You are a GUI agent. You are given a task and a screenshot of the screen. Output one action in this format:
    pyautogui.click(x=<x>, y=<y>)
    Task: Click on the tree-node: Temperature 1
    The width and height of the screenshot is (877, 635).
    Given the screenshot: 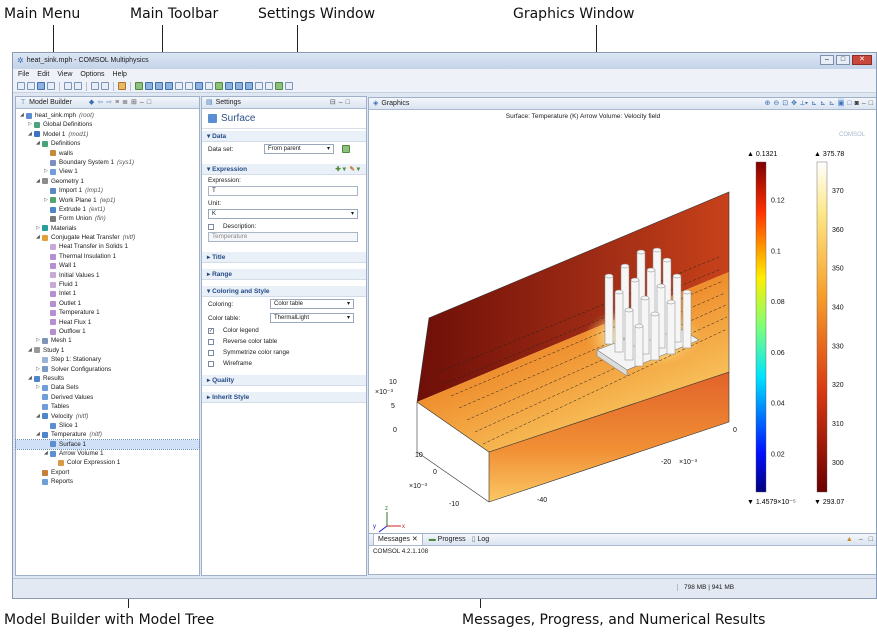 What is the action you would take?
    pyautogui.click(x=107, y=312)
    